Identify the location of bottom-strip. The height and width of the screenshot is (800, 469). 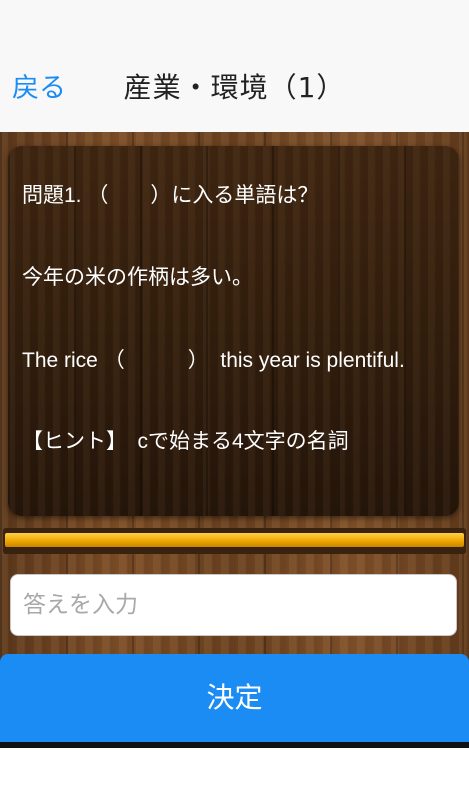
(234, 745).